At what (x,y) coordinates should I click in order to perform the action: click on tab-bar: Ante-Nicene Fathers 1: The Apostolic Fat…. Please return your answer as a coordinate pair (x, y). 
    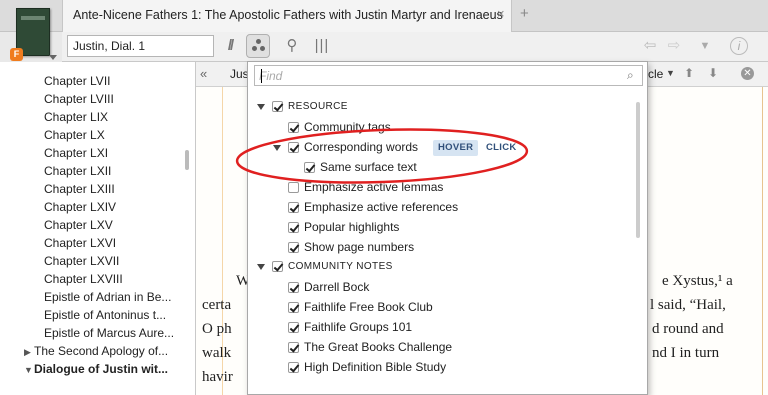
    Looking at the image, I should click on (384, 16).